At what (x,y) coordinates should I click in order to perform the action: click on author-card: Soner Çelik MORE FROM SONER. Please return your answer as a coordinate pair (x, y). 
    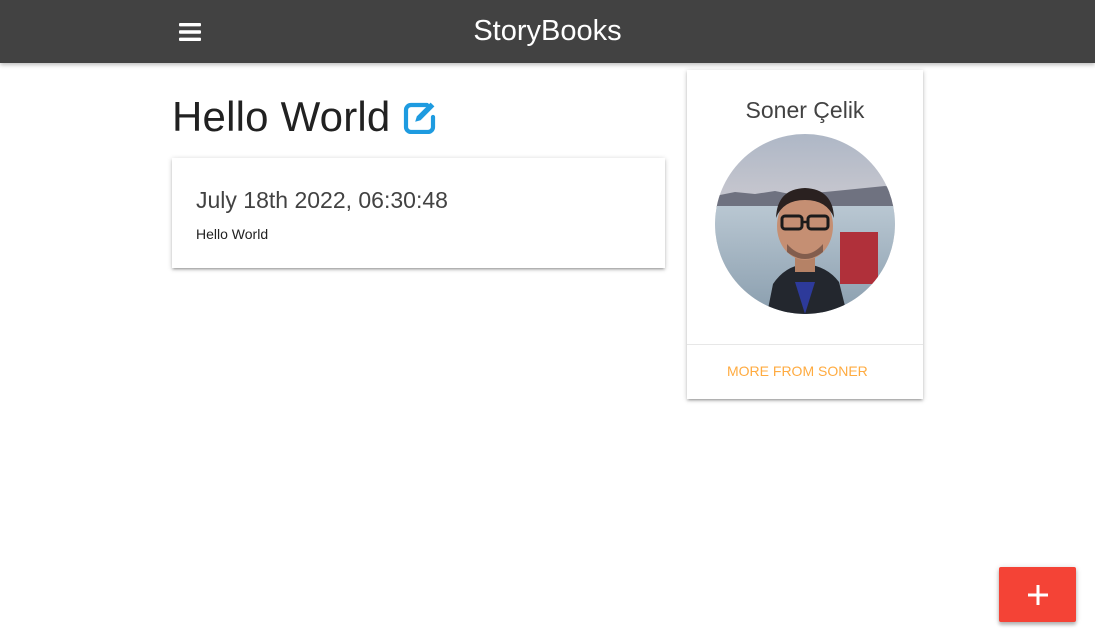
    Looking at the image, I should click on (805, 234).